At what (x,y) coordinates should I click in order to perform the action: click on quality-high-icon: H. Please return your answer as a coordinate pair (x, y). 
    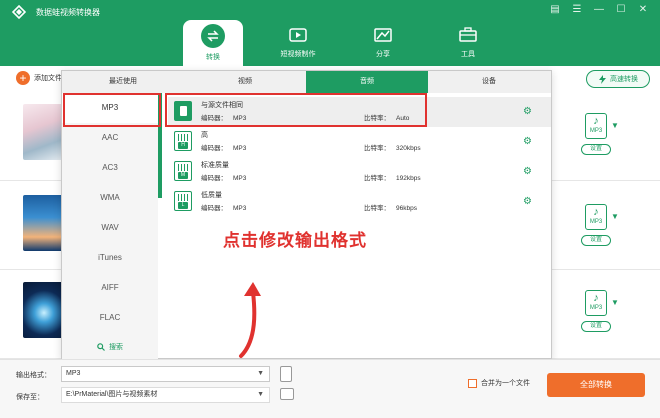
    Looking at the image, I should click on (183, 141).